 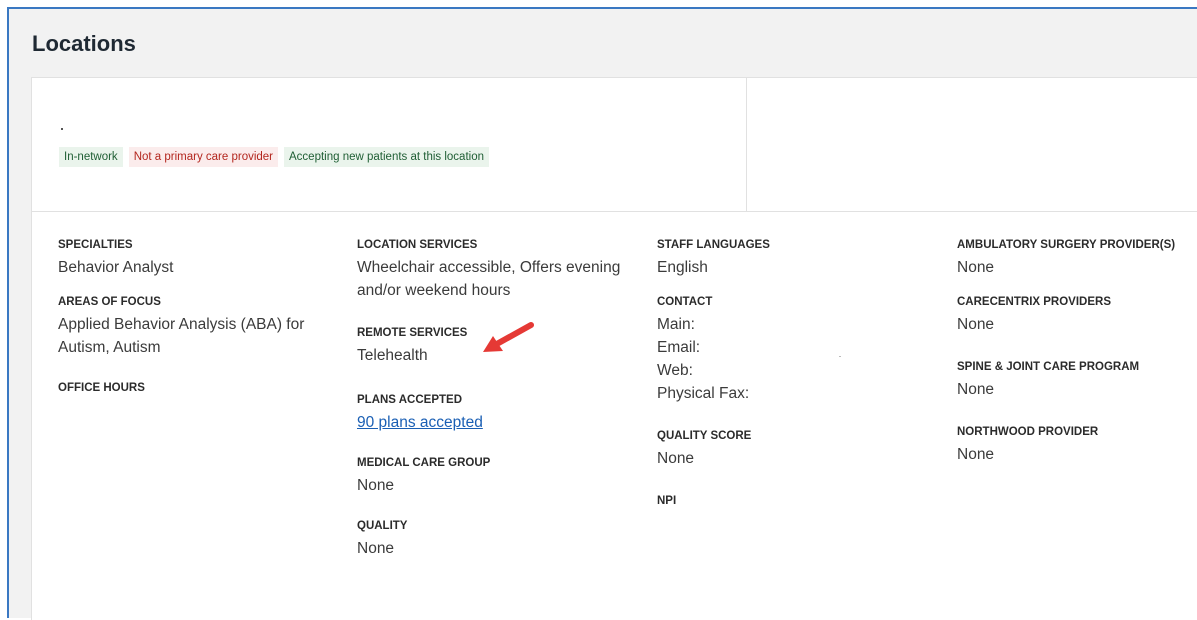 I want to click on office-hours-label: OFFICE HOURS, so click(x=101, y=388).